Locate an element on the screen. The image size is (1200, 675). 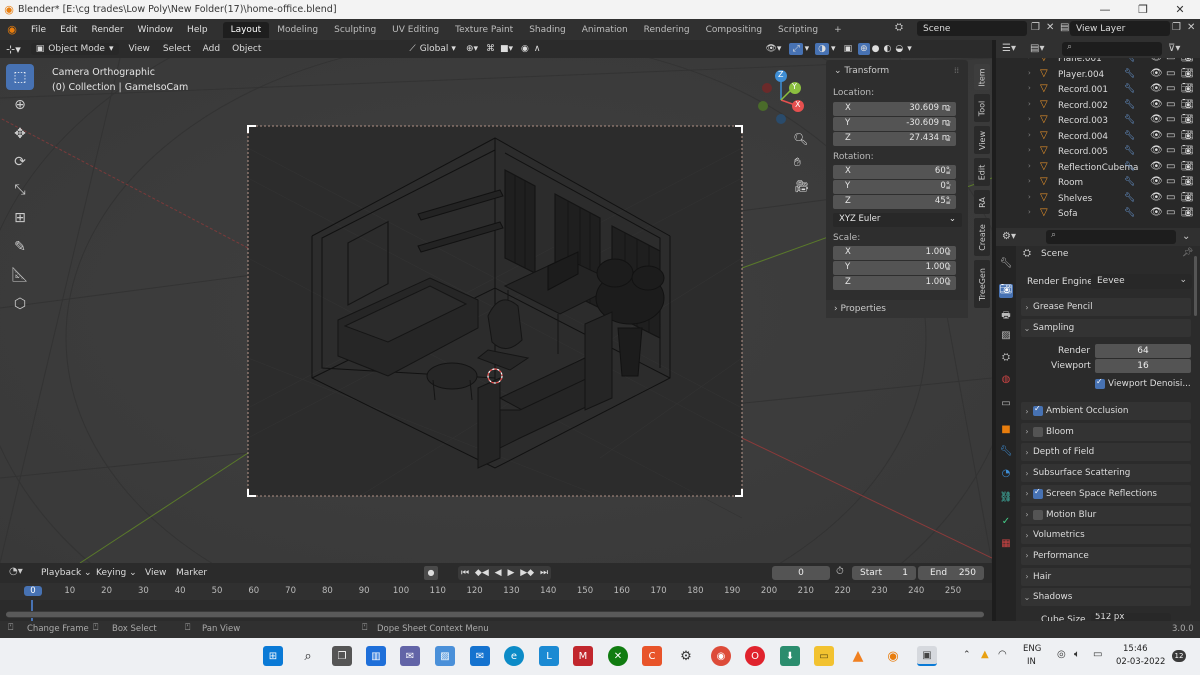
record-icon: ● is located at coordinates (431, 573).